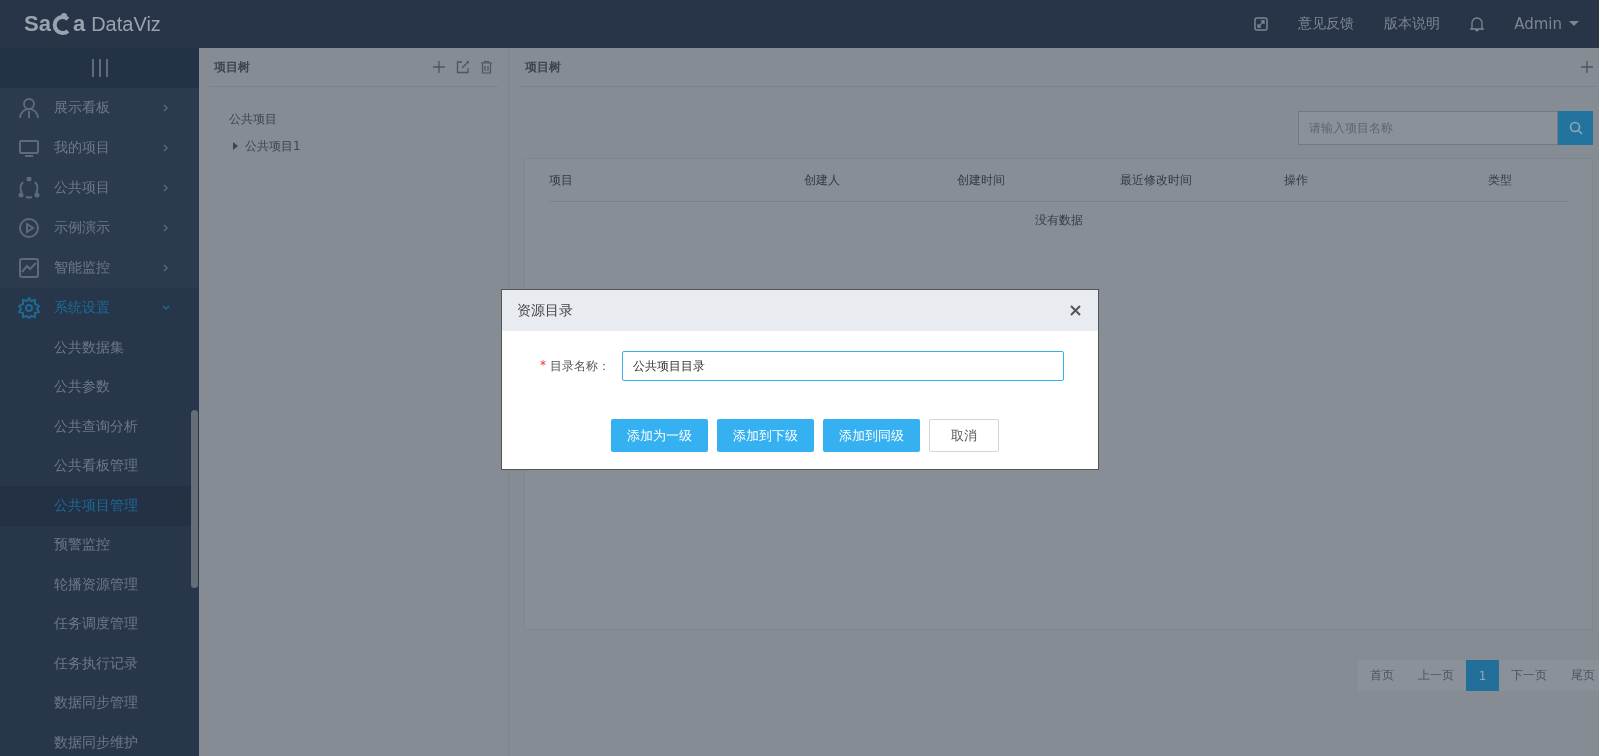 The image size is (1599, 756). Describe the element at coordinates (99, 739) in the screenshot. I see `sidebar-subitem: 数据同步维护` at that location.